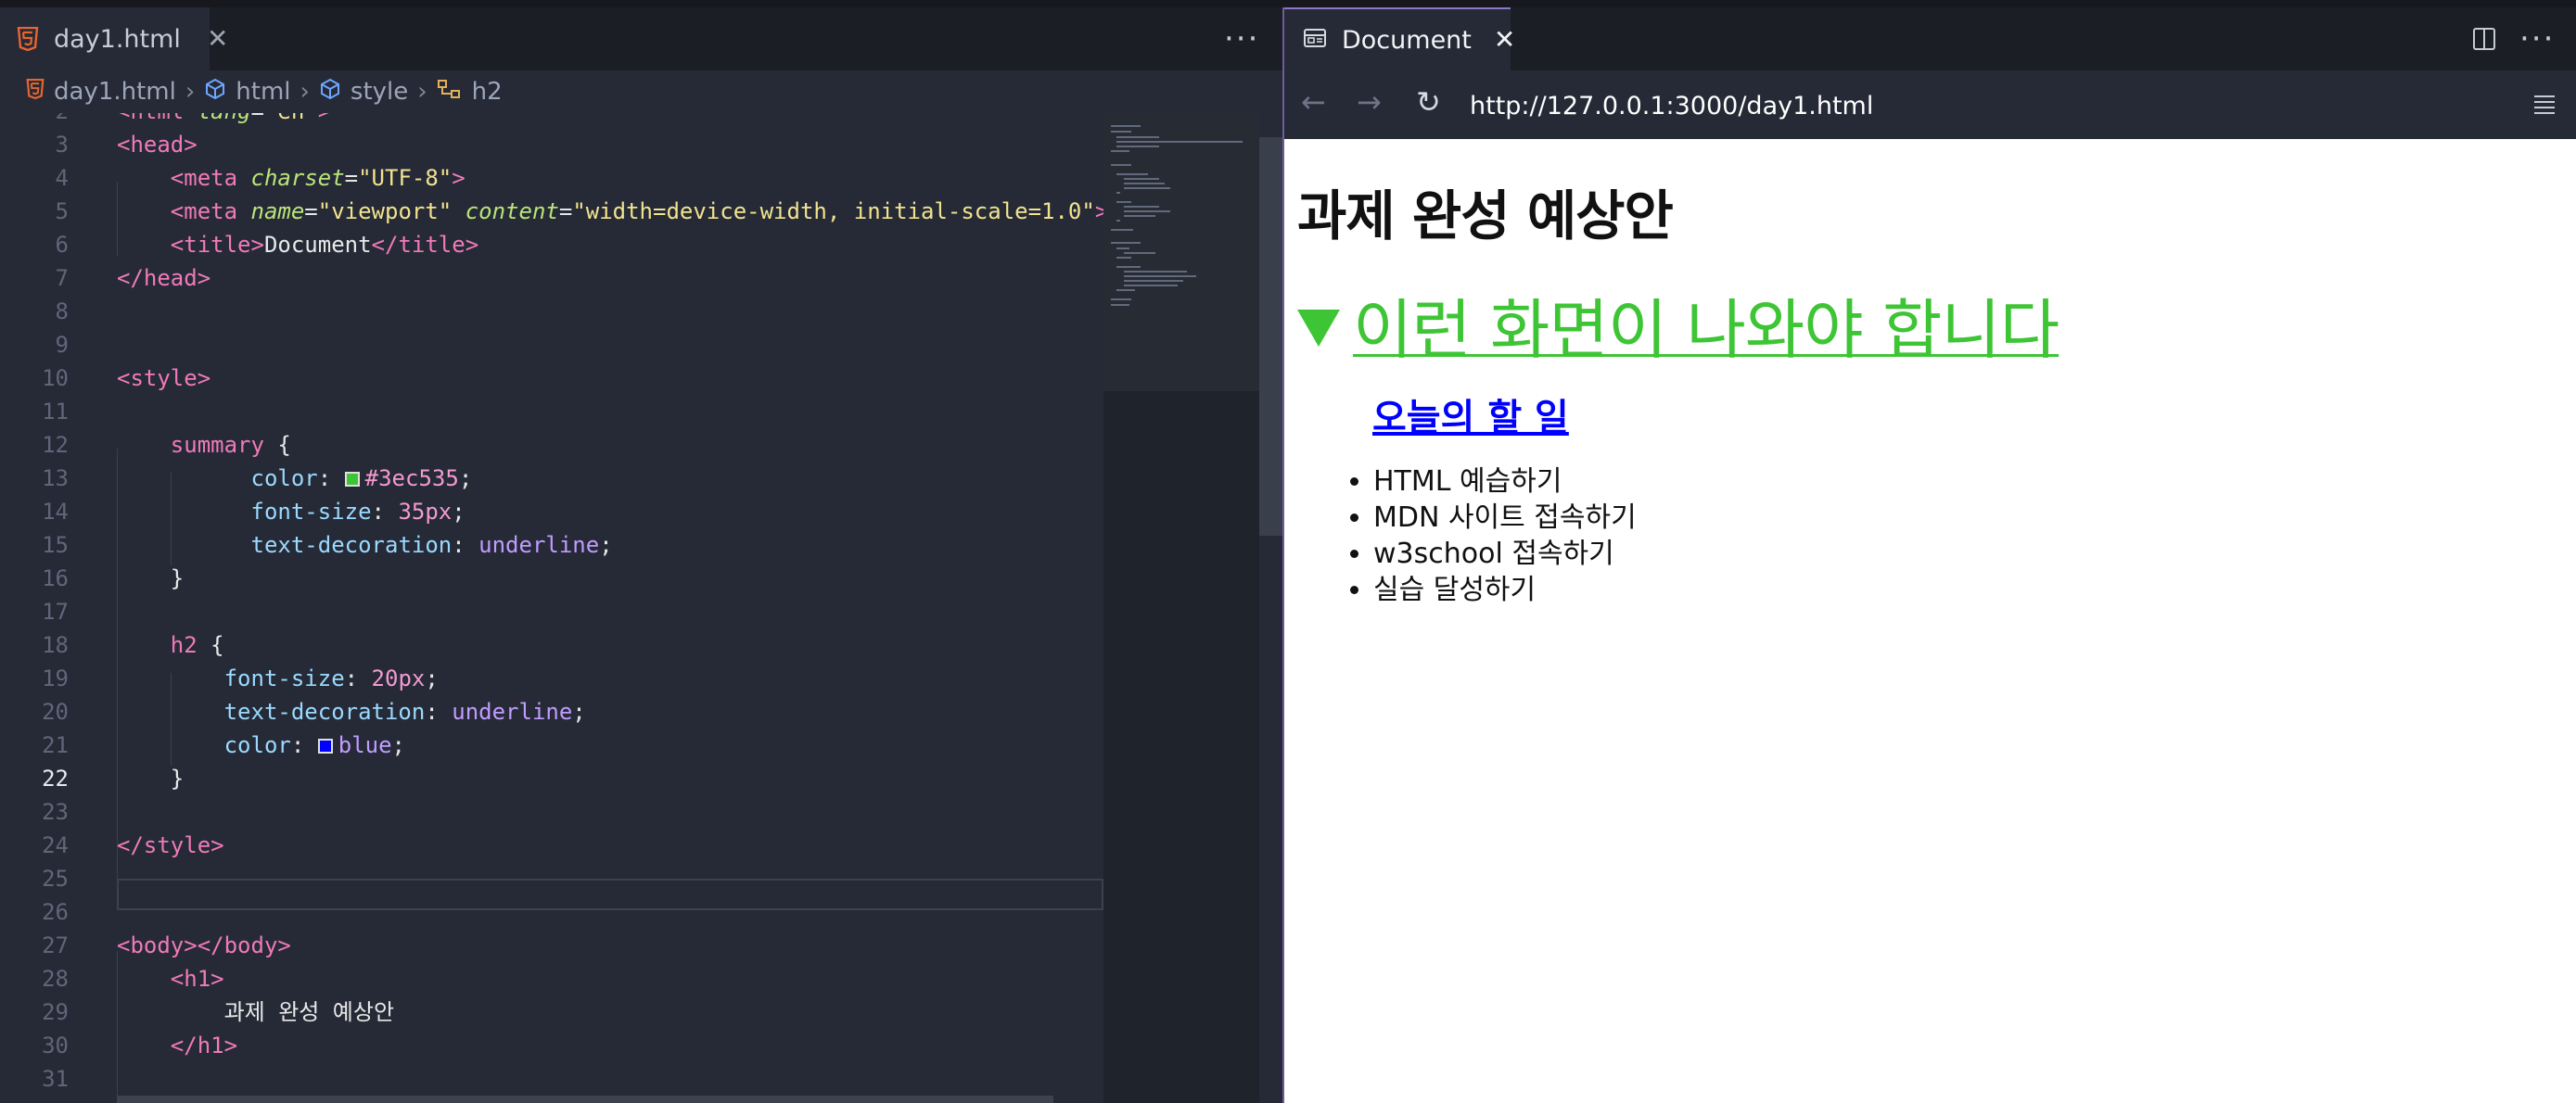 The image size is (2576, 1103). Describe the element at coordinates (55, 478) in the screenshot. I see `line-number: 13` at that location.